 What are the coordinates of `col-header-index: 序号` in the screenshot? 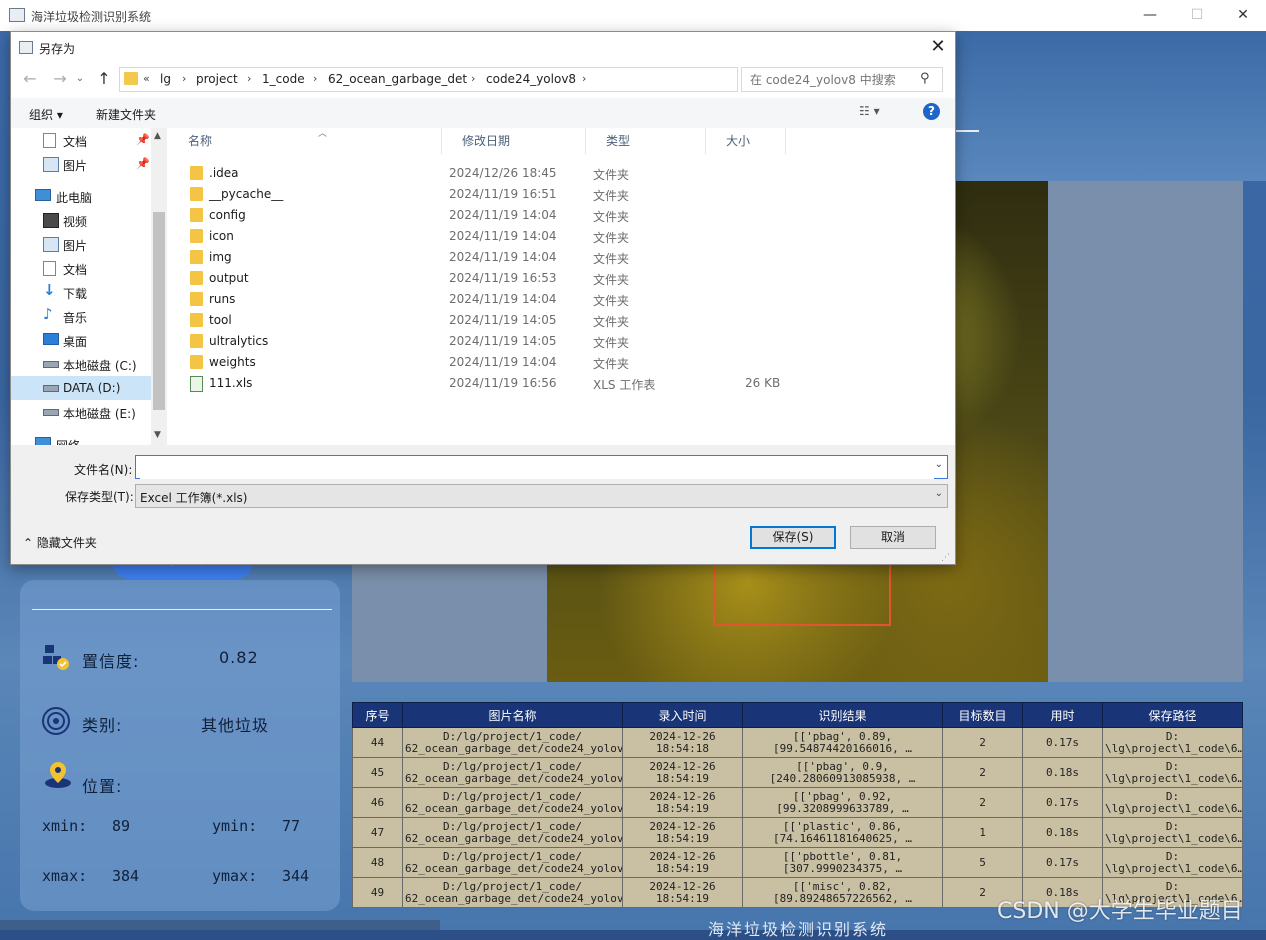 It's located at (377, 715).